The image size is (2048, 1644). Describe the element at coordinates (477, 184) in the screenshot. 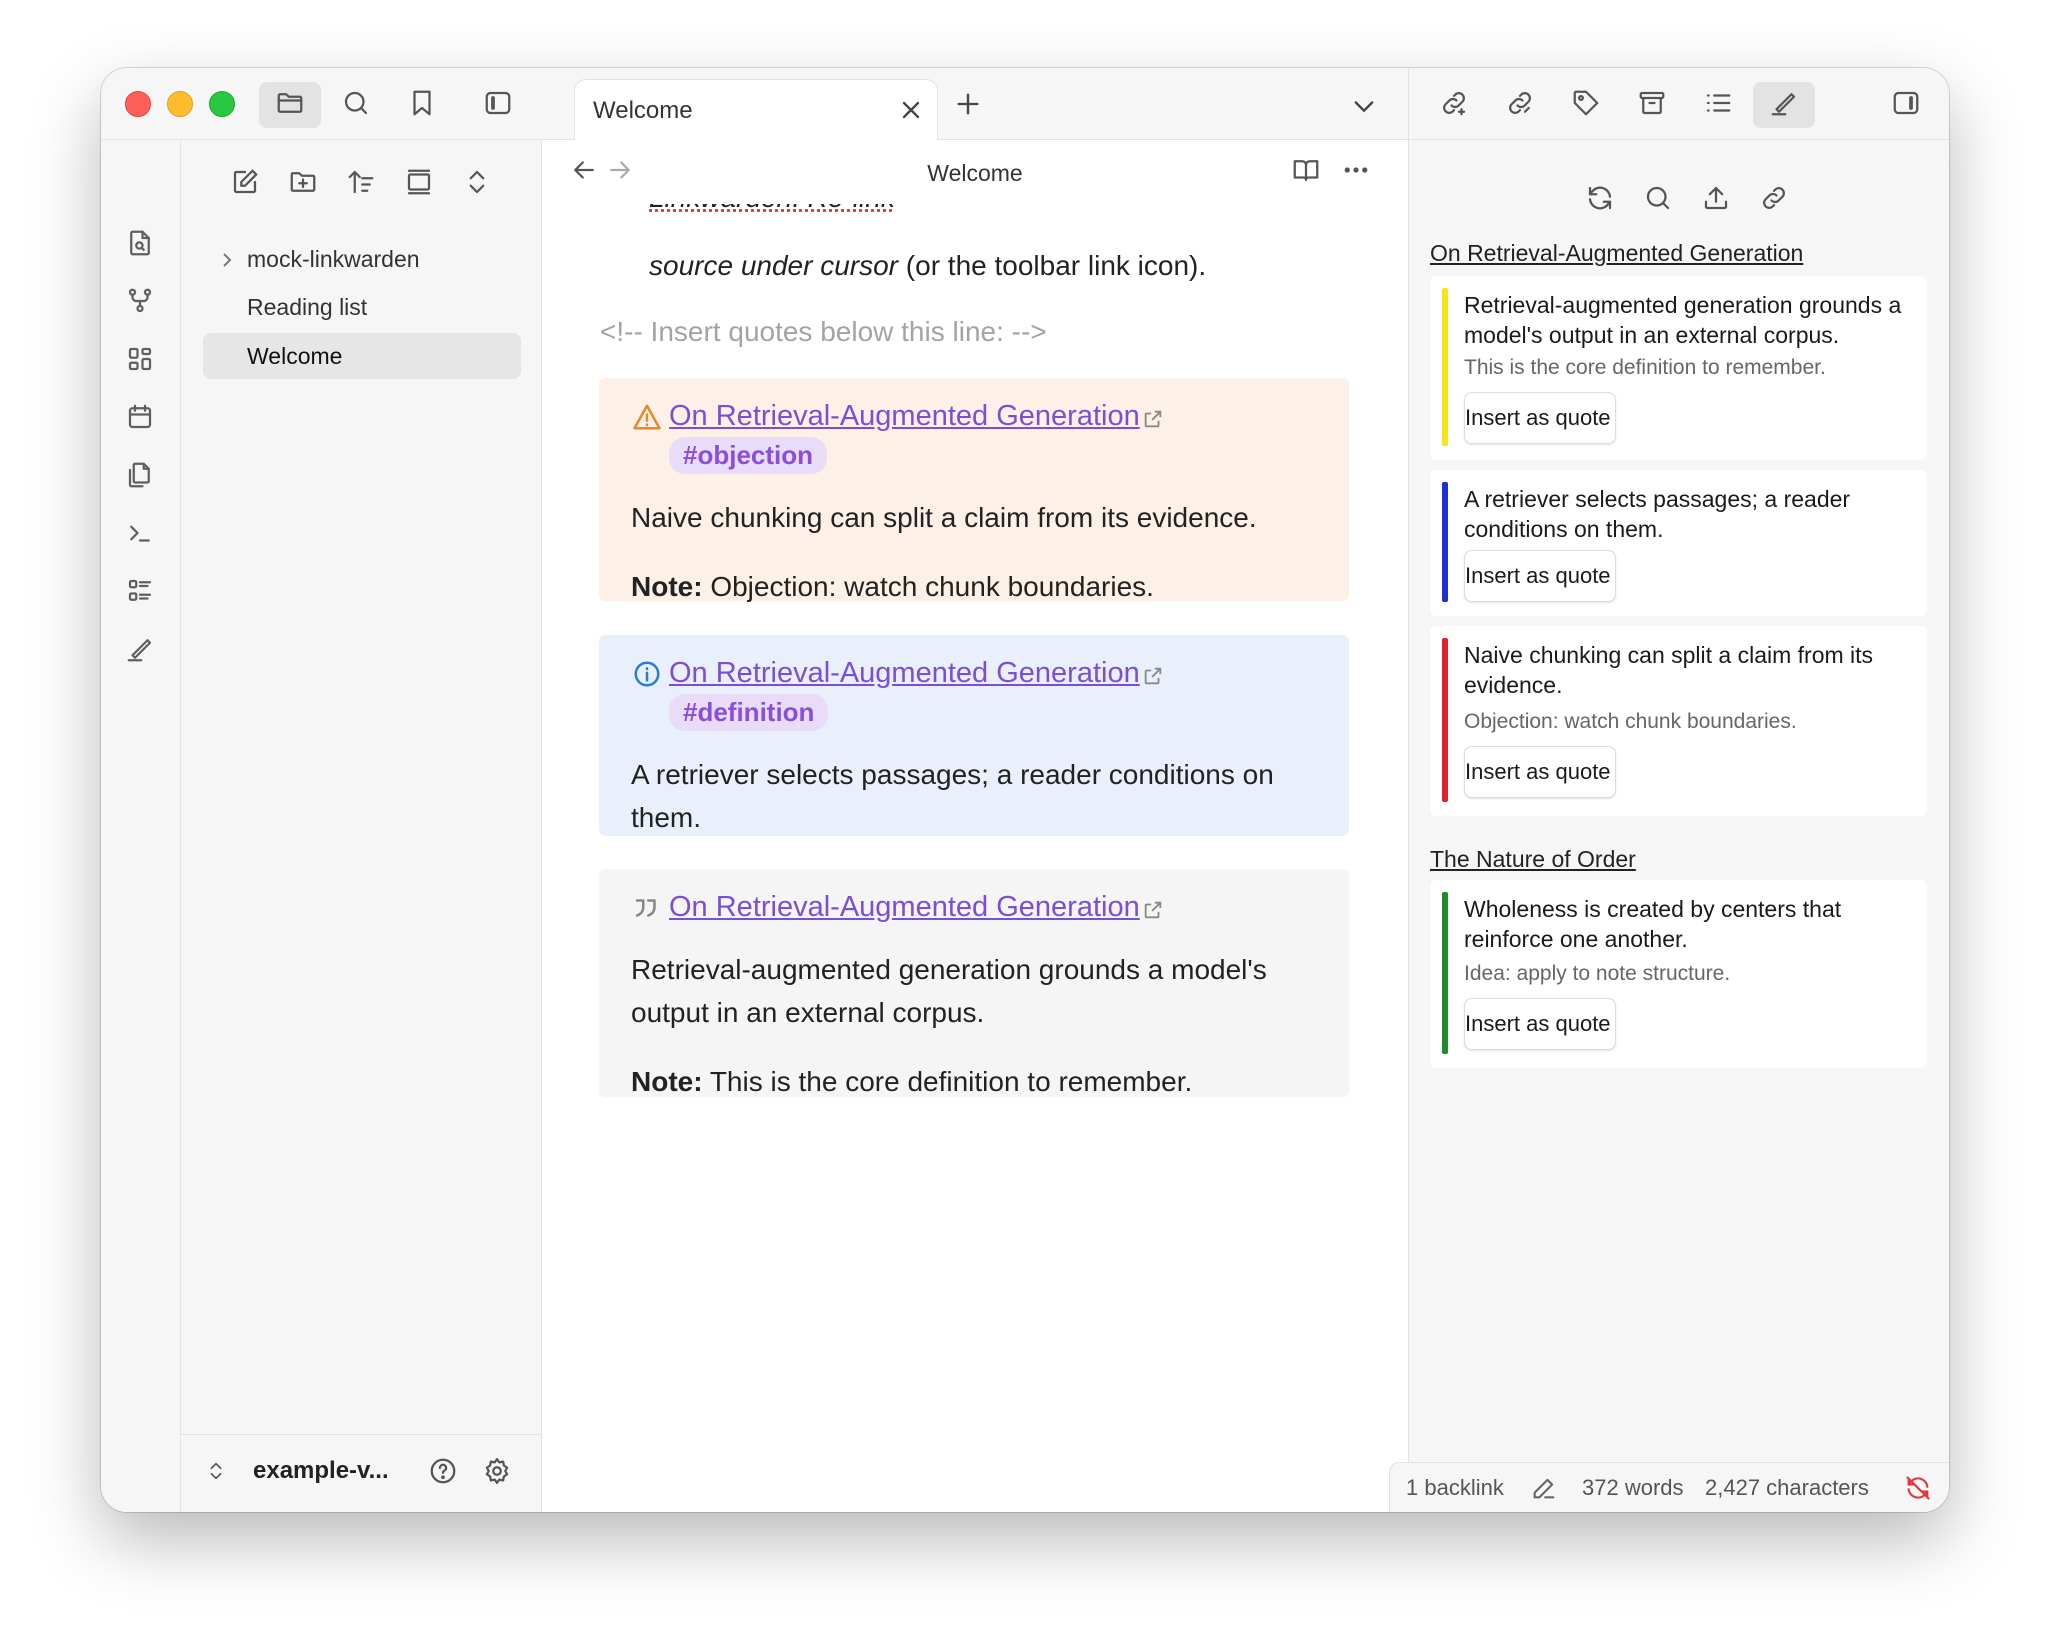

I see `expand-collapse-button` at that location.